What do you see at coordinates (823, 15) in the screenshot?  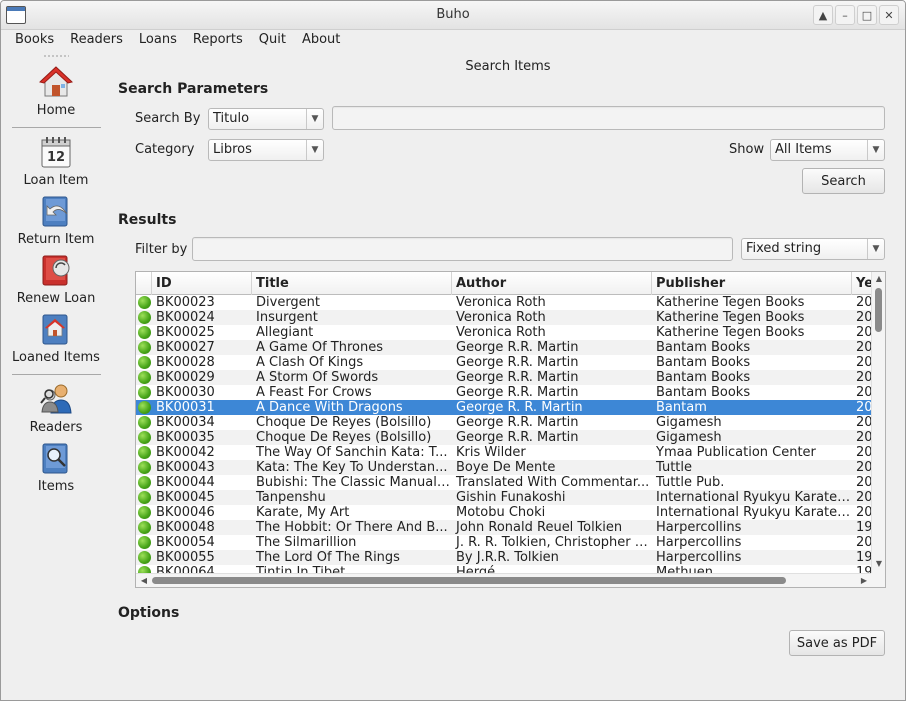 I see `keep-above-icon: ▲` at bounding box center [823, 15].